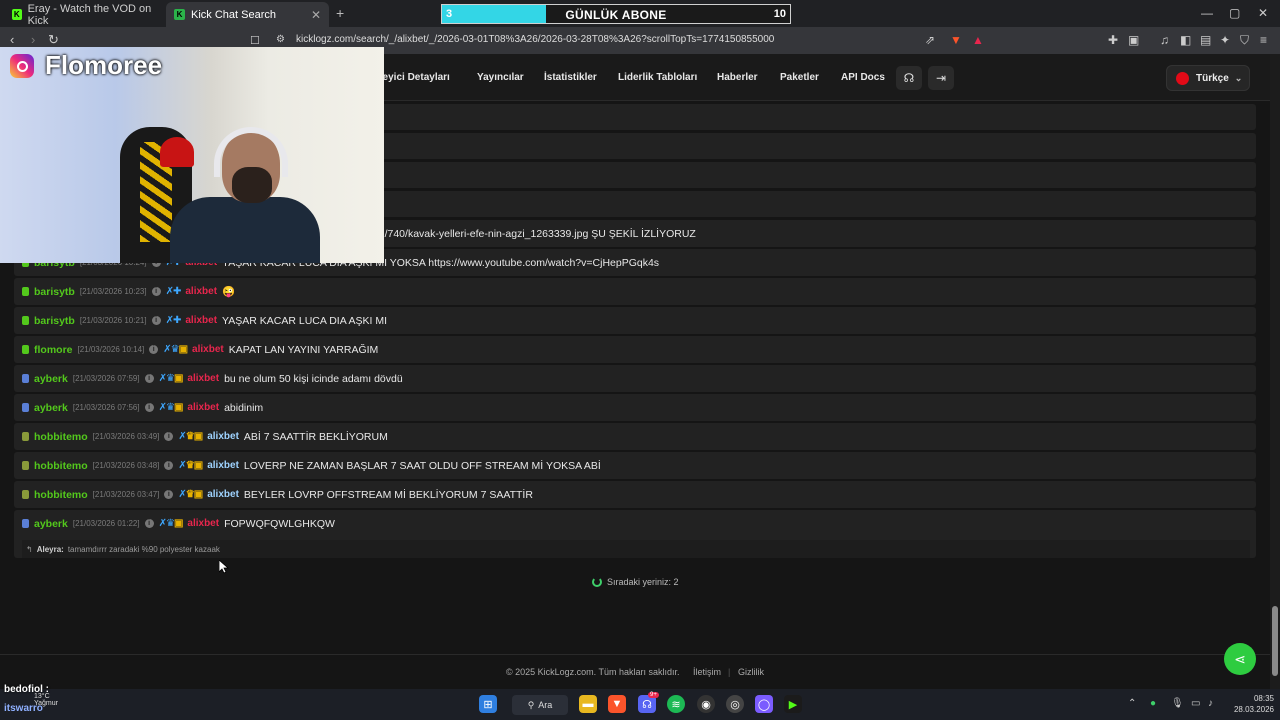 The width and height of the screenshot is (1280, 720). I want to click on network-icon: ▭, so click(1195, 703).